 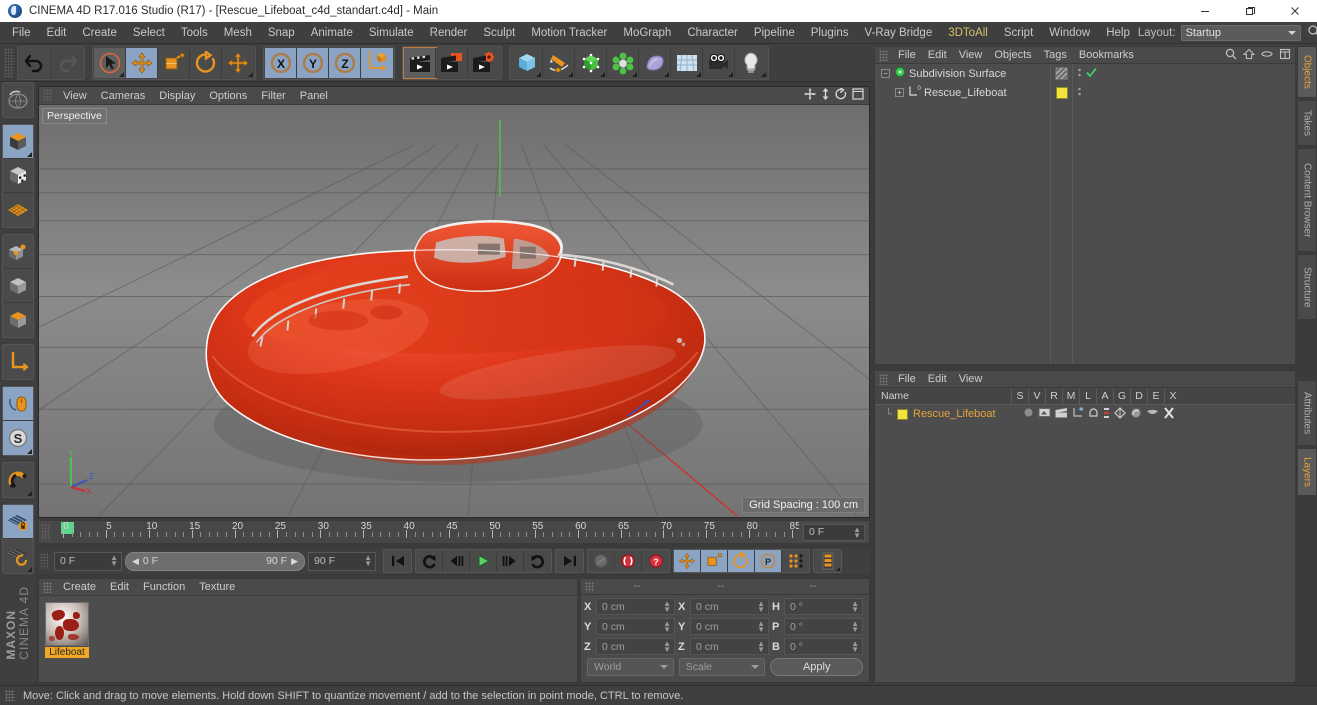 I want to click on close-icon, so click(x=1294, y=11).